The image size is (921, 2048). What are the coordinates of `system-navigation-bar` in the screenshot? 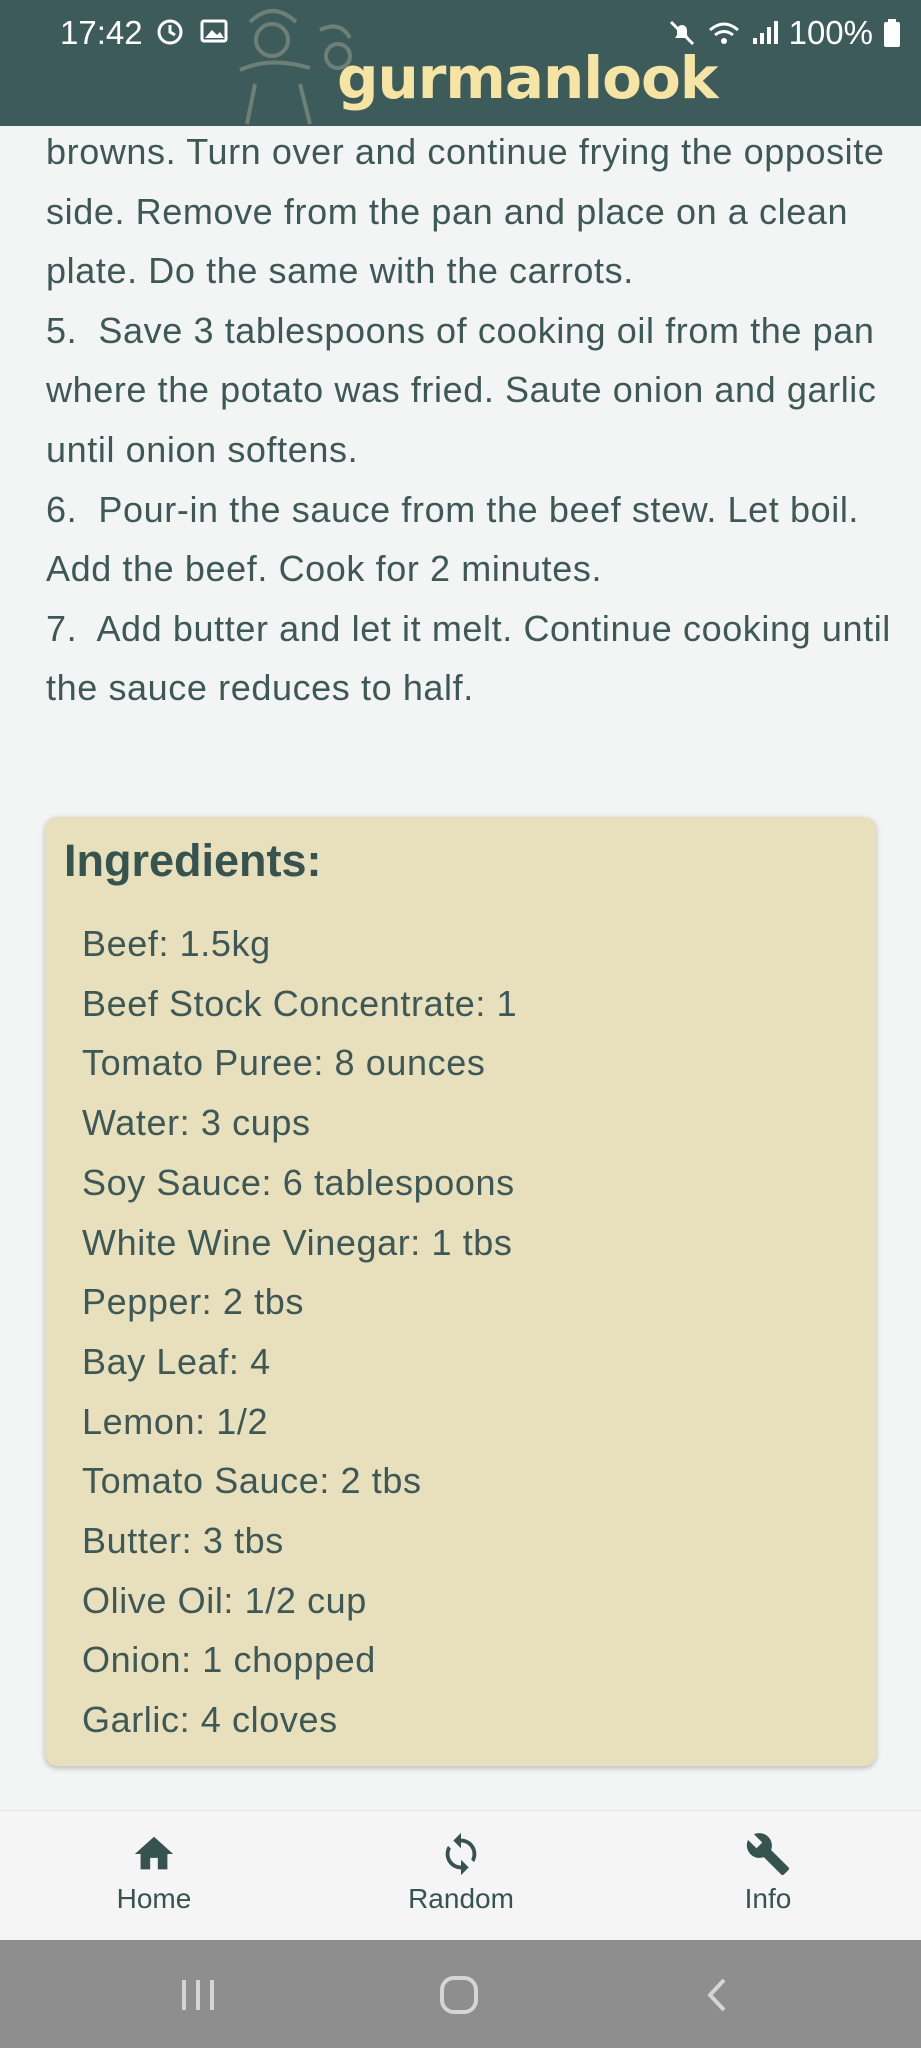 It's located at (460, 1994).